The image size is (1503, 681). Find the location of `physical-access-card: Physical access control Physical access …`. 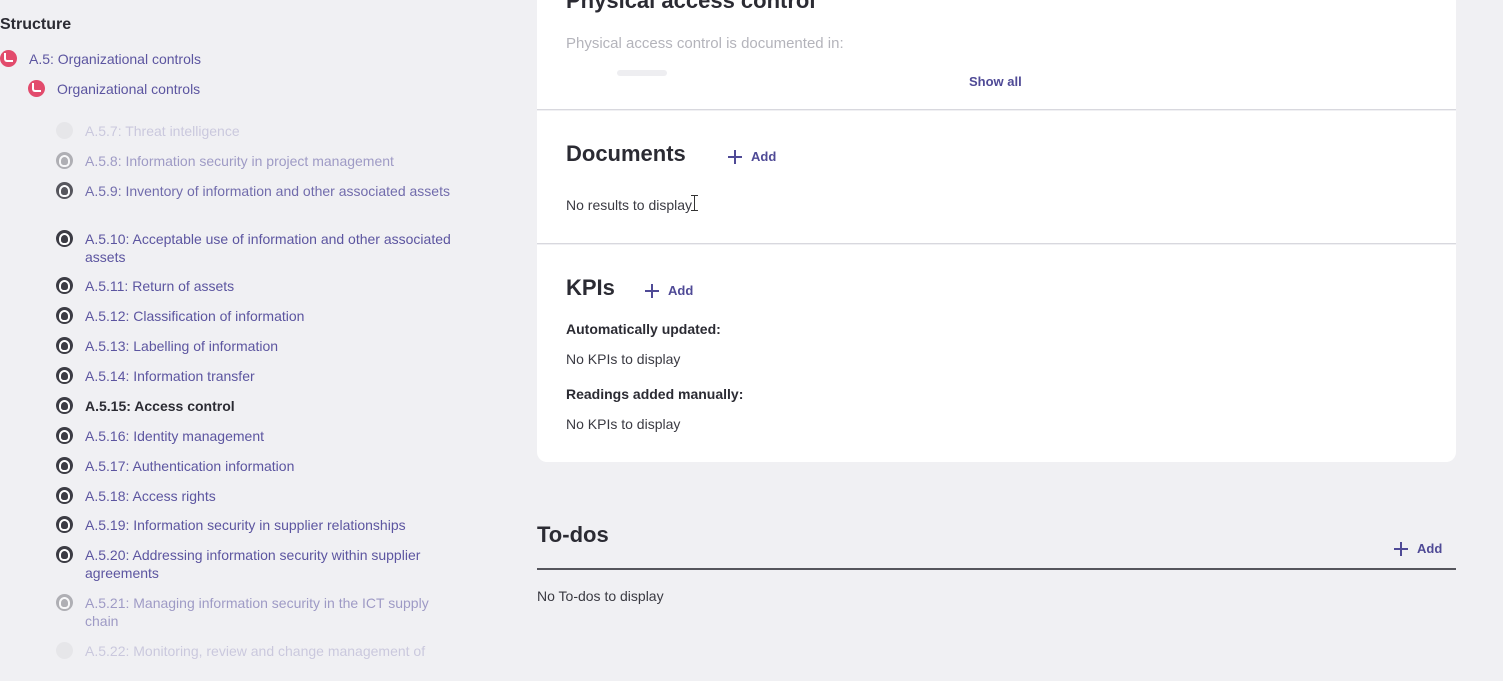

physical-access-card: Physical access control Physical access … is located at coordinates (996, 55).